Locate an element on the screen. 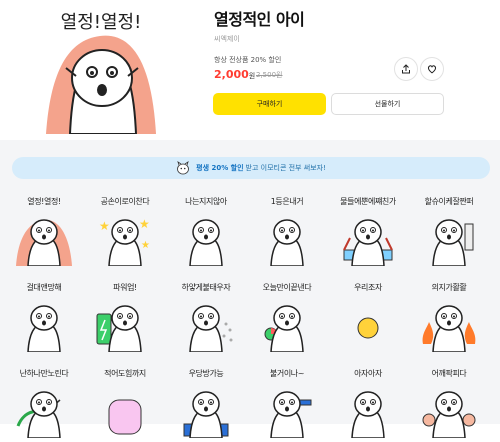 The width and height of the screenshot is (500, 442). sticker-image: ★ ★ ★ is located at coordinates (124, 241).